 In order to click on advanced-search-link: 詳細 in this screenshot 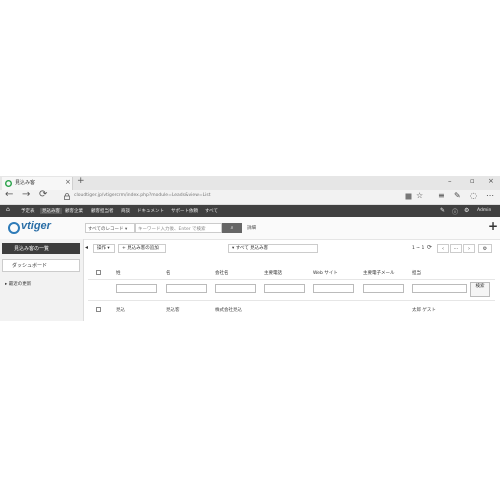, I will do `click(251, 228)`.